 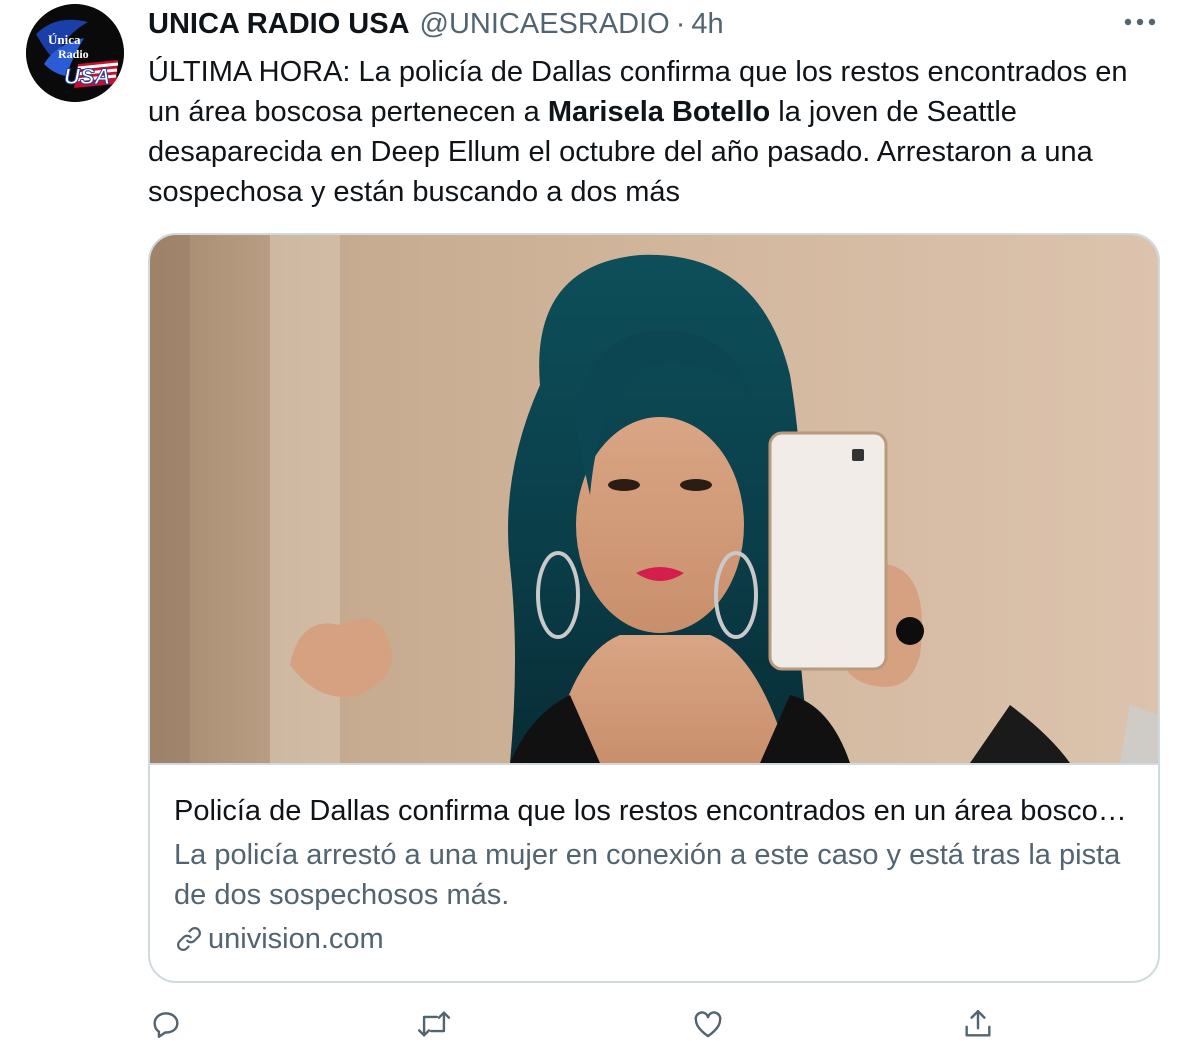 I want to click on more-button, so click(x=1140, y=22).